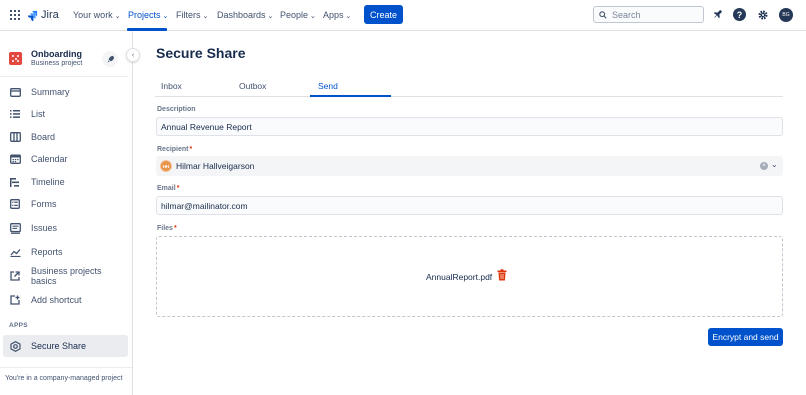 This screenshot has height=395, width=806. What do you see at coordinates (93, 15) in the screenshot?
I see `nav-your-work-label: Your work` at bounding box center [93, 15].